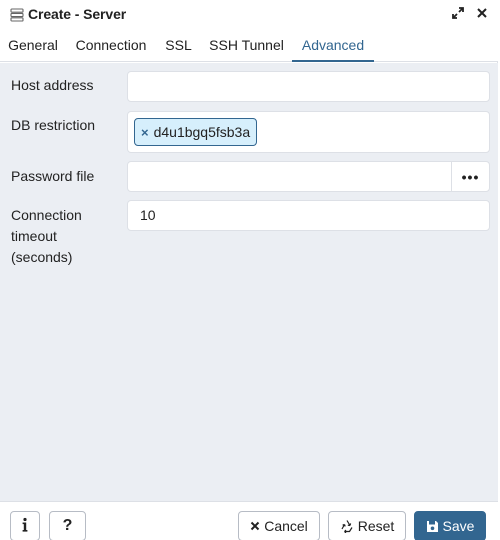 This screenshot has height=540, width=500. Describe the element at coordinates (52, 85) in the screenshot. I see `host-address-label: Host address` at that location.